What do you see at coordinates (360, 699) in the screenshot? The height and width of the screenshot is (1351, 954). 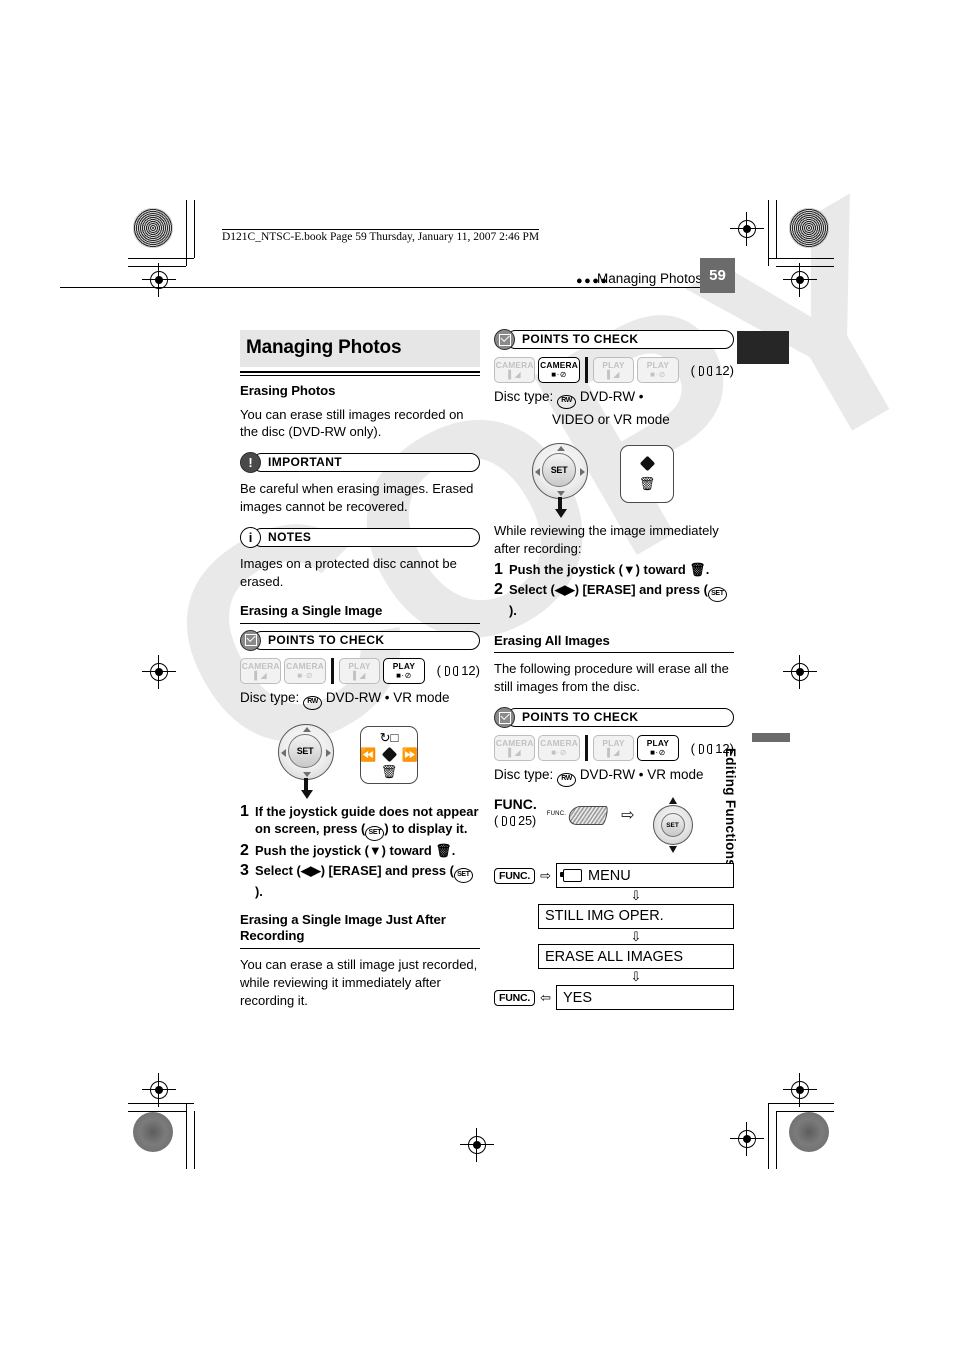 I see `disc-type-left: Disc type: RW DVD-RW • VR mode` at bounding box center [360, 699].